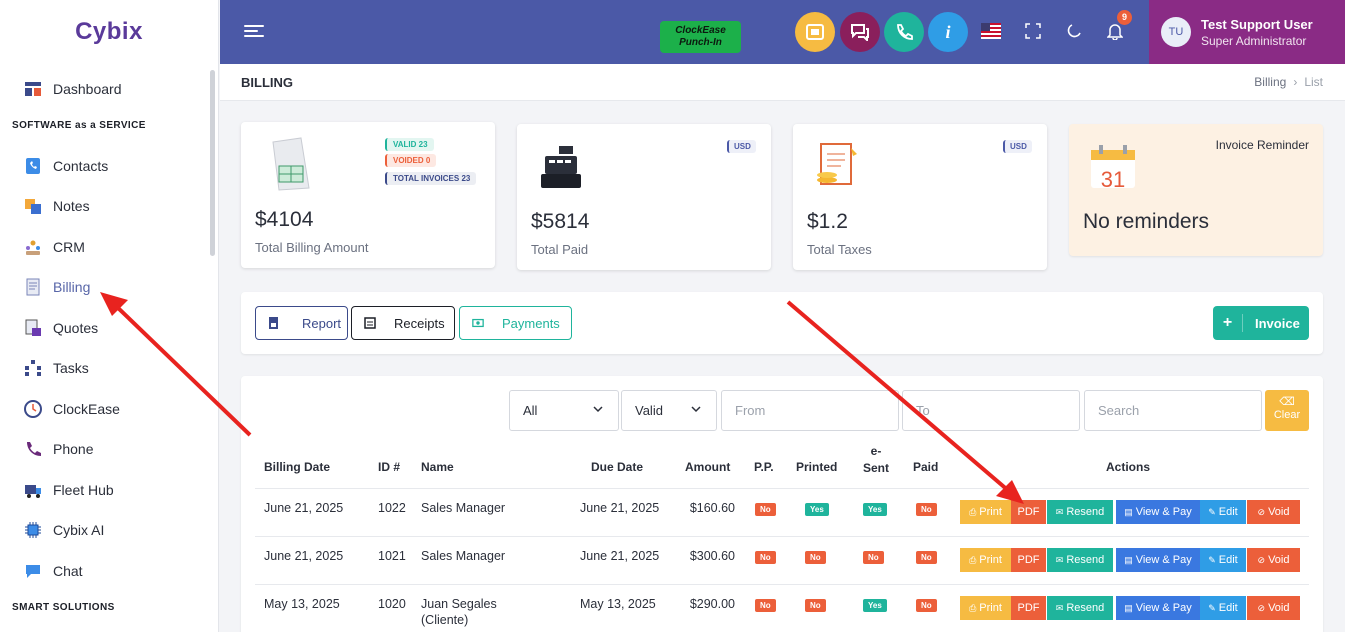  Describe the element at coordinates (899, 397) in the screenshot. I see `arrow-to-pdf-line` at that location.